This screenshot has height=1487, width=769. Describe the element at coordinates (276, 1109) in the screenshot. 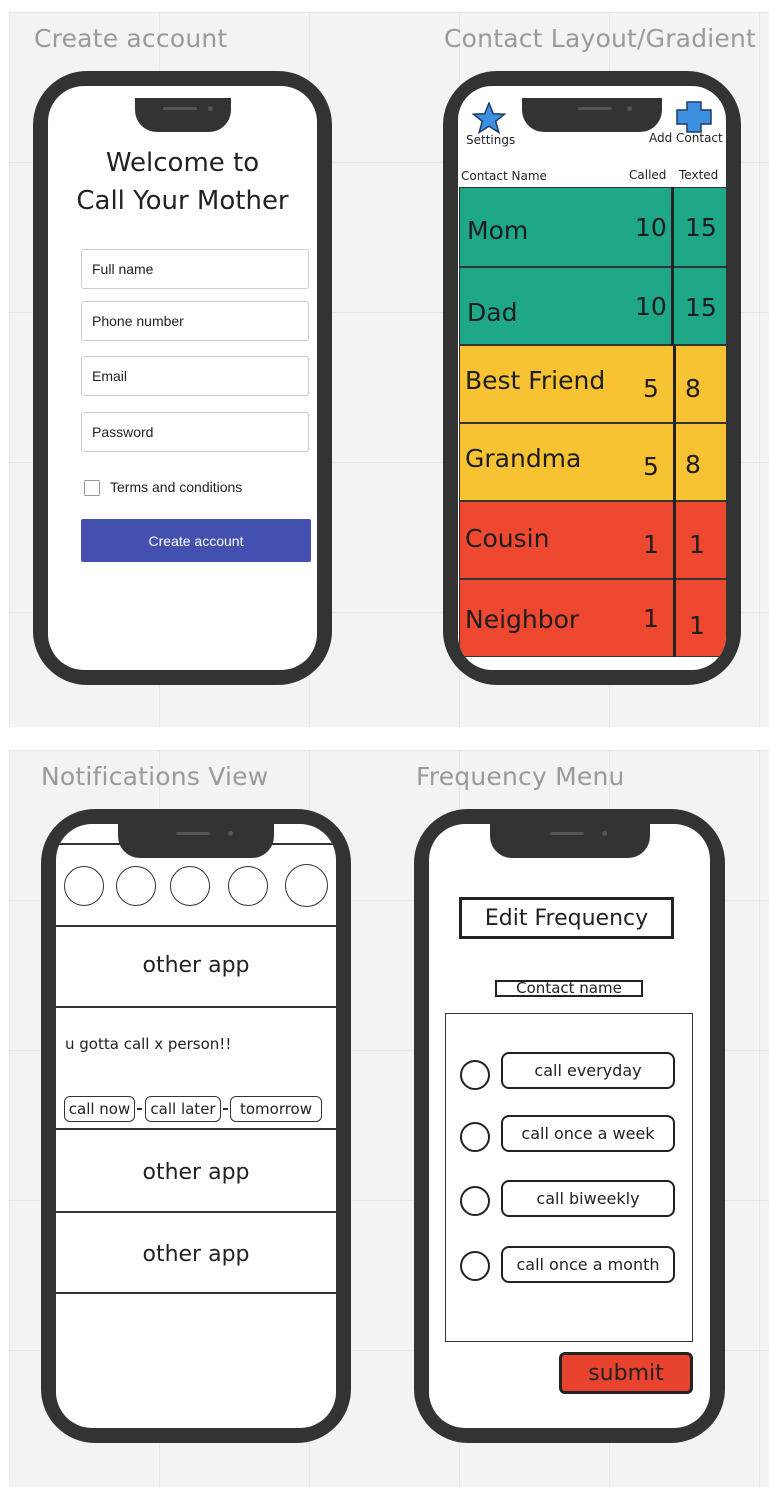

I see `tomorrow-button: tomorrow` at that location.